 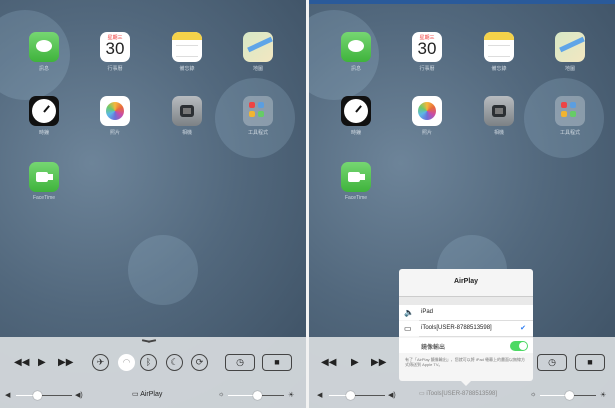 What do you see at coordinates (466, 345) in the screenshot?
I see `mirroring-row: 鏡像輸出` at bounding box center [466, 345].